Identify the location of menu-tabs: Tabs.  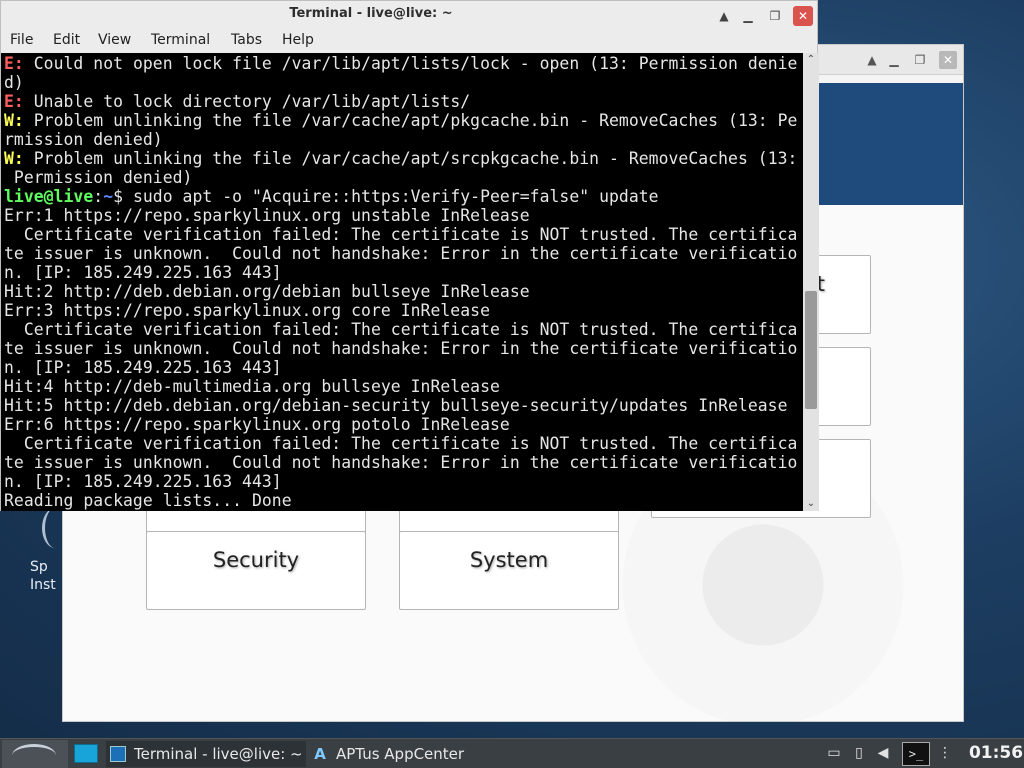
(246, 40).